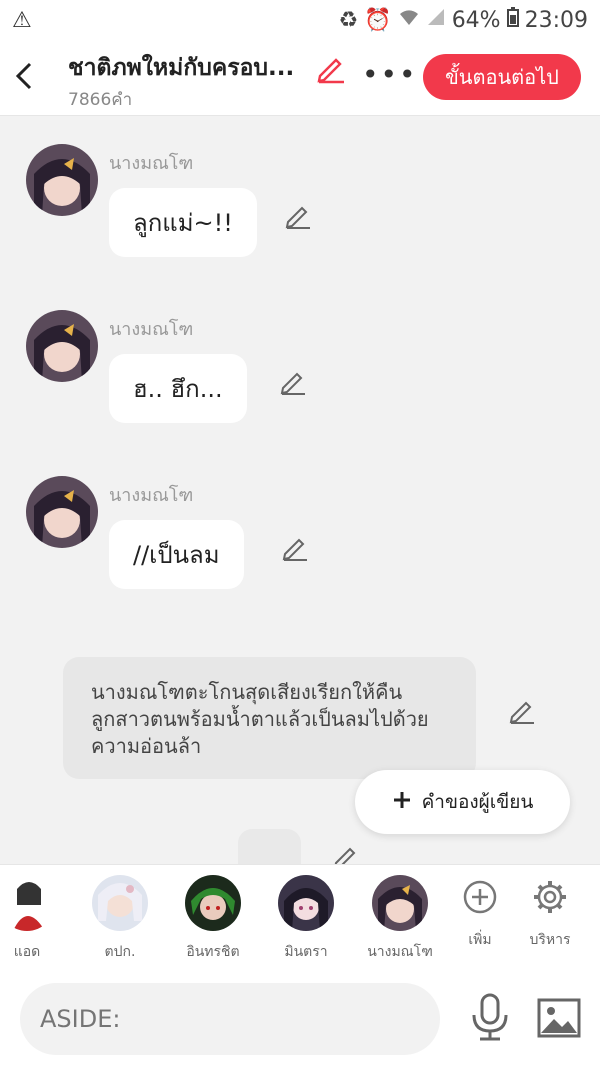 The height and width of the screenshot is (1067, 600). Describe the element at coordinates (331, 69) in the screenshot. I see `edit-title-icon` at that location.